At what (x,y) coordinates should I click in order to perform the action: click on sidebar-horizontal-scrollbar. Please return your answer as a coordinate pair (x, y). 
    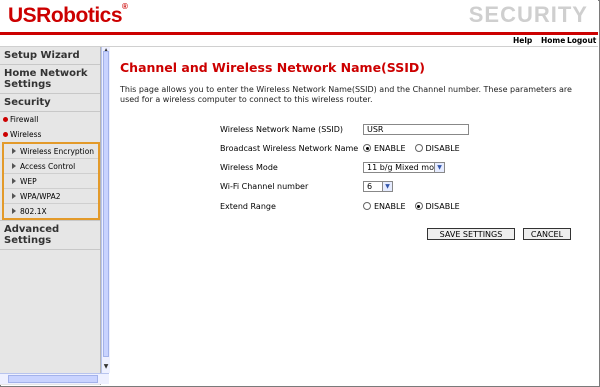
    Looking at the image, I should click on (54, 378).